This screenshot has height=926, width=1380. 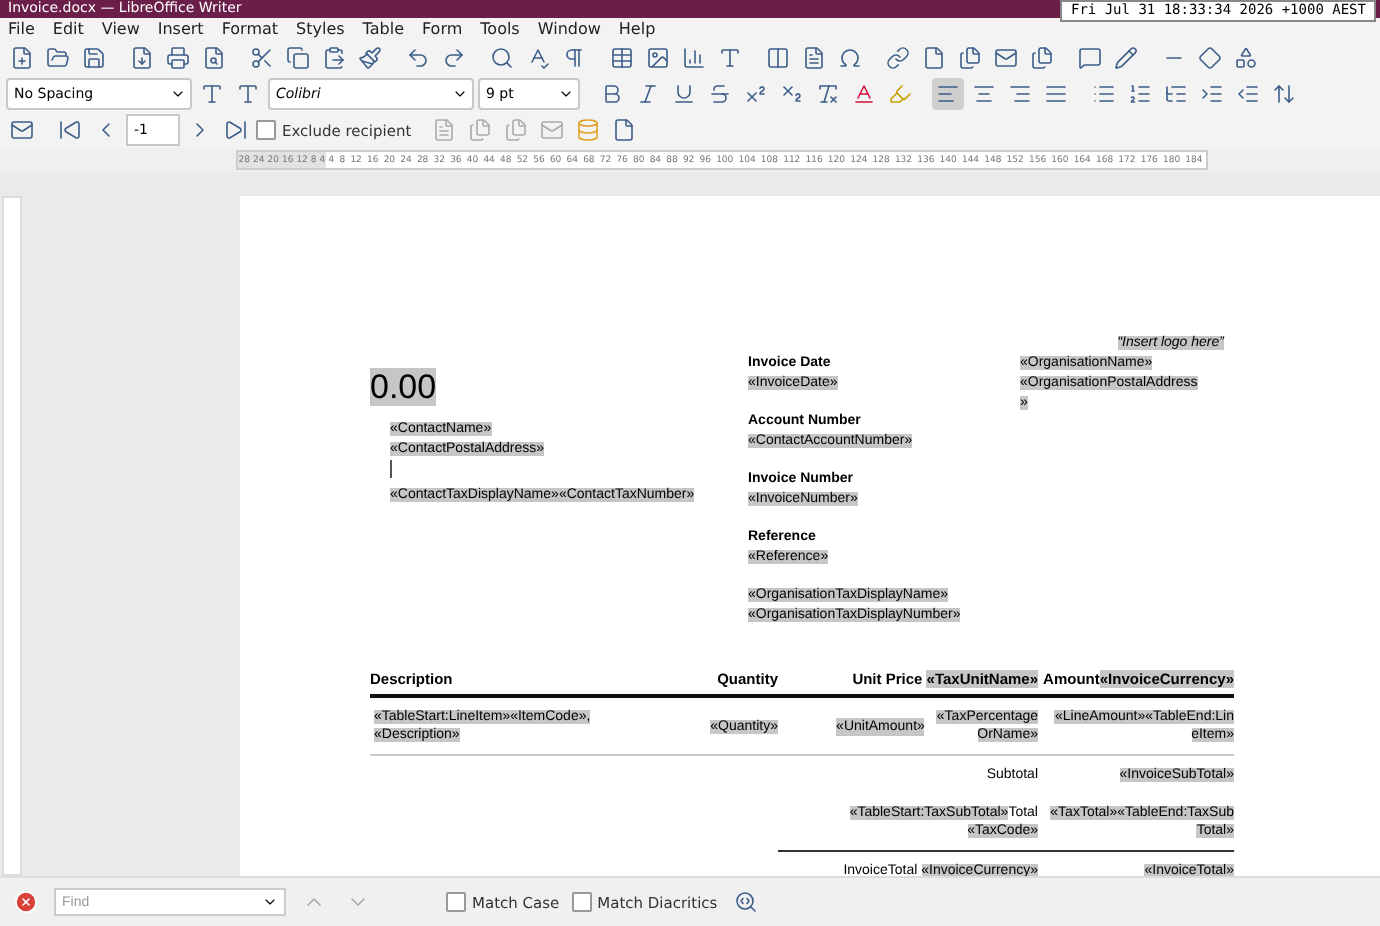 I want to click on folder-icon, so click(x=58, y=58).